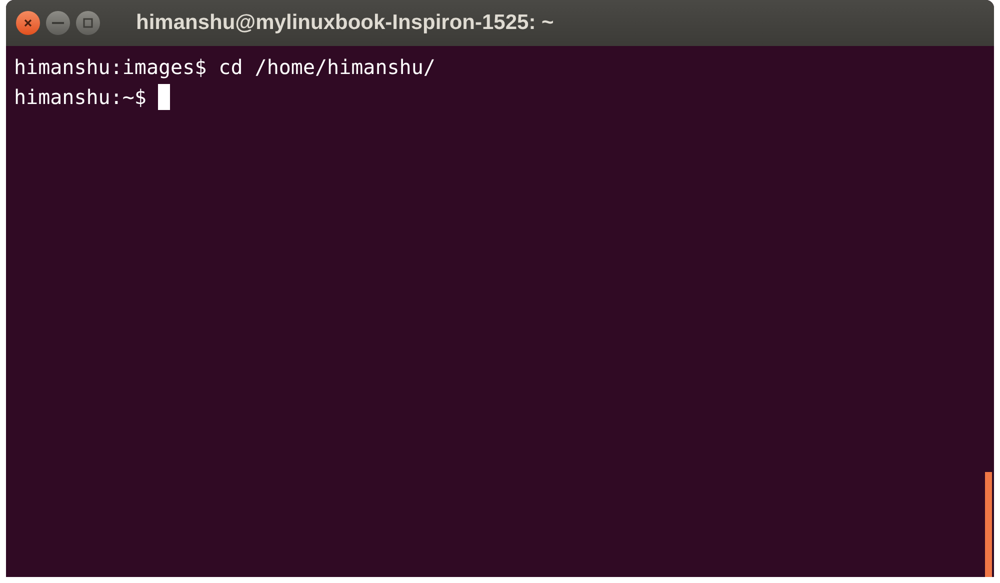 The image size is (1000, 583). What do you see at coordinates (110, 67) in the screenshot?
I see `shell-prompt: himanshu:images$` at bounding box center [110, 67].